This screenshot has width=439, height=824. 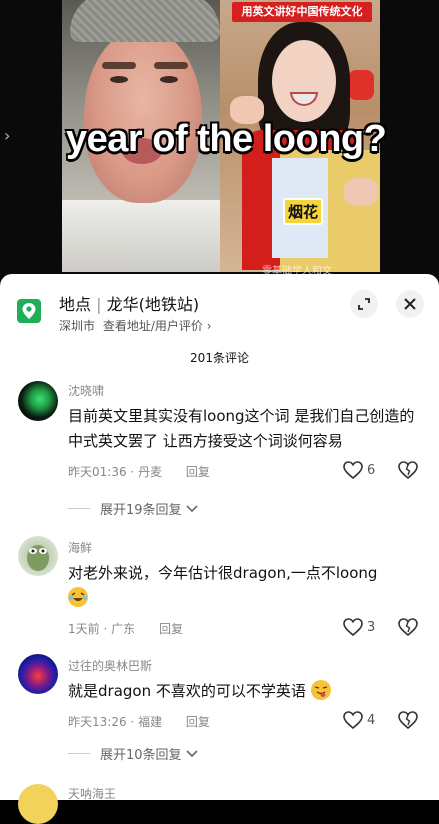 I want to click on comment-text: 就是dragon 不喜欢的可以不学英语, so click(x=245, y=691).